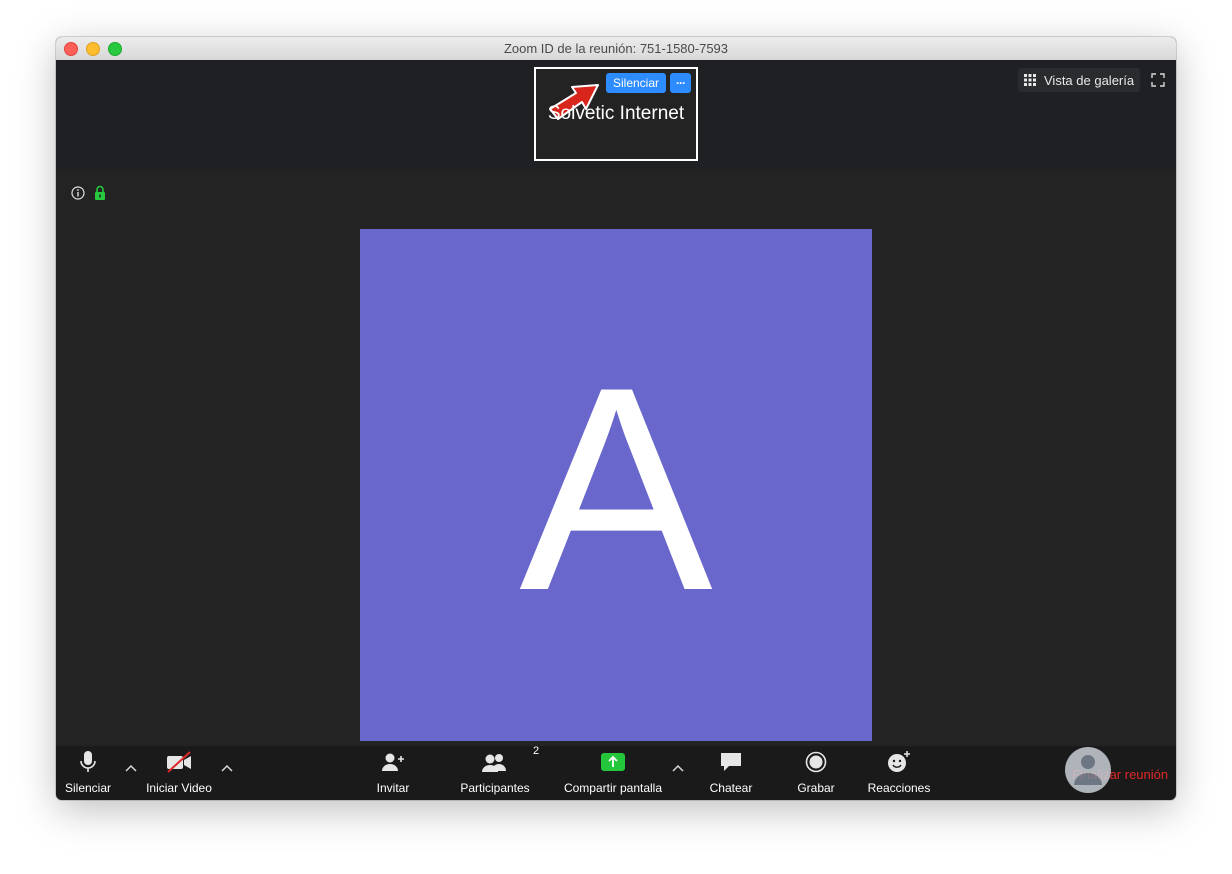 The width and height of the screenshot is (1232, 874). What do you see at coordinates (393, 762) in the screenshot?
I see `add-person-icon` at bounding box center [393, 762].